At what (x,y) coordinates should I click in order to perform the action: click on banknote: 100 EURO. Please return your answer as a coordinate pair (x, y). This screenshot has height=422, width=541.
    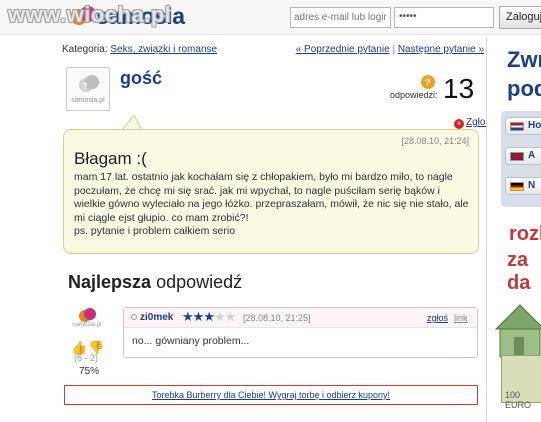
    Looking at the image, I should click on (521, 382).